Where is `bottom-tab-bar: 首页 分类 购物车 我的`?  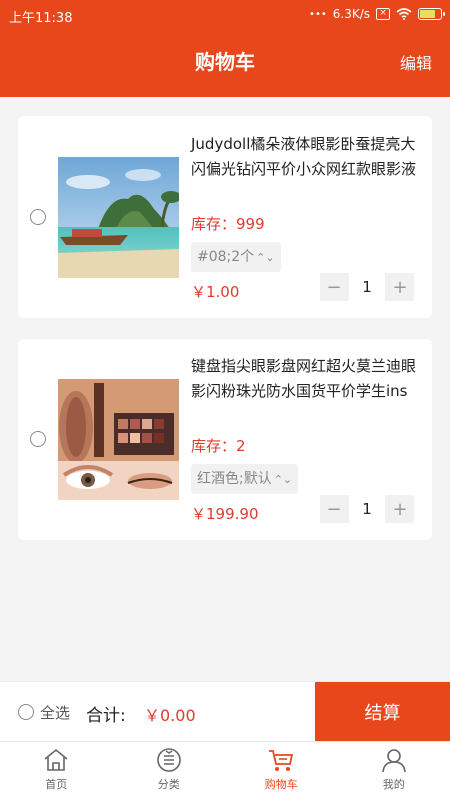 bottom-tab-bar: 首页 分类 购物车 我的 is located at coordinates (225, 770).